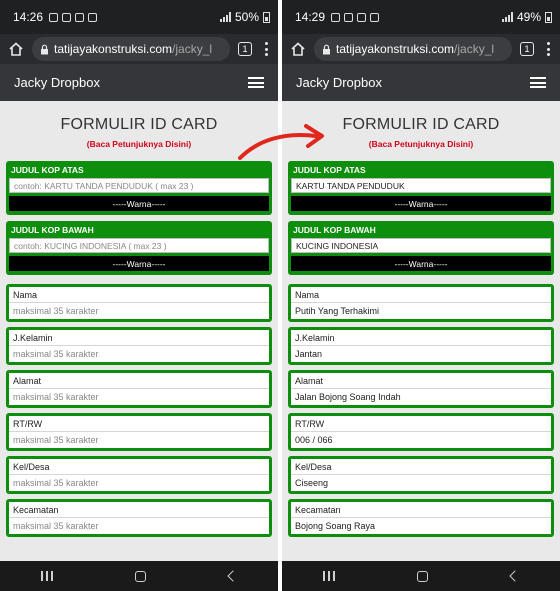 The image size is (560, 591). What do you see at coordinates (139, 483) in the screenshot?
I see `keldesa-input: maksimal 35 karakter` at bounding box center [139, 483].